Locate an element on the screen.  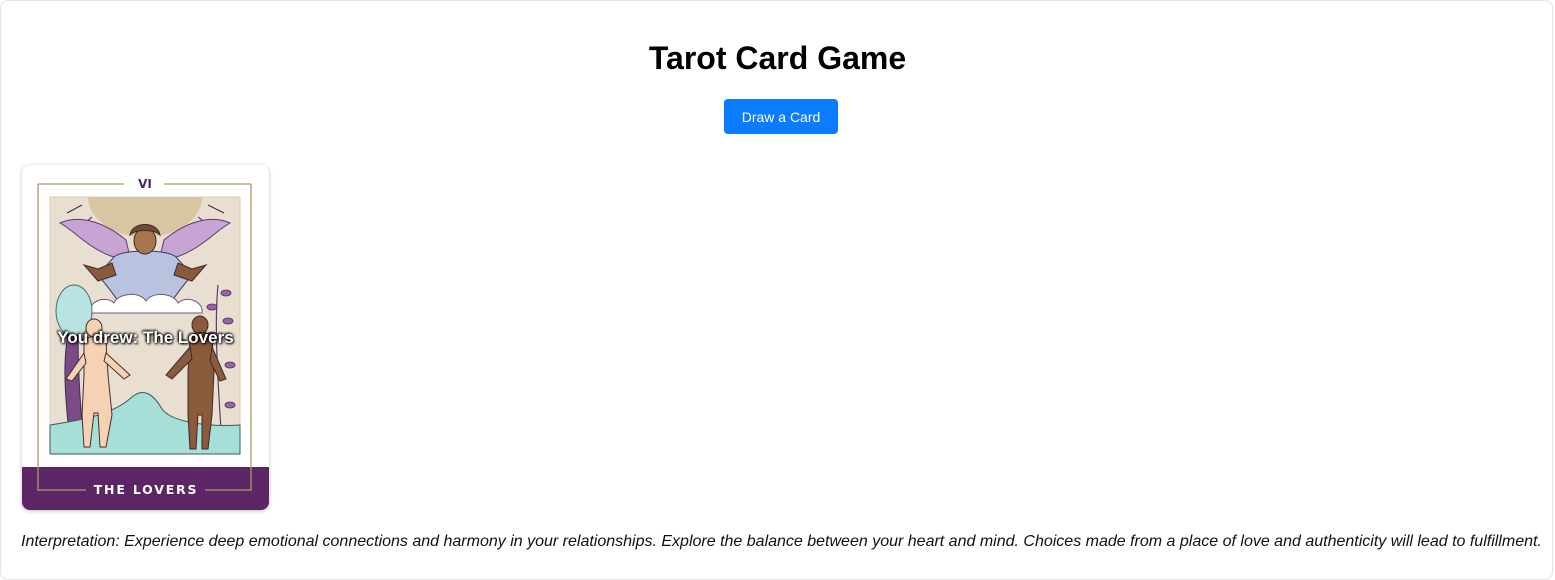
card-name: THE LOVERS is located at coordinates (146, 489).